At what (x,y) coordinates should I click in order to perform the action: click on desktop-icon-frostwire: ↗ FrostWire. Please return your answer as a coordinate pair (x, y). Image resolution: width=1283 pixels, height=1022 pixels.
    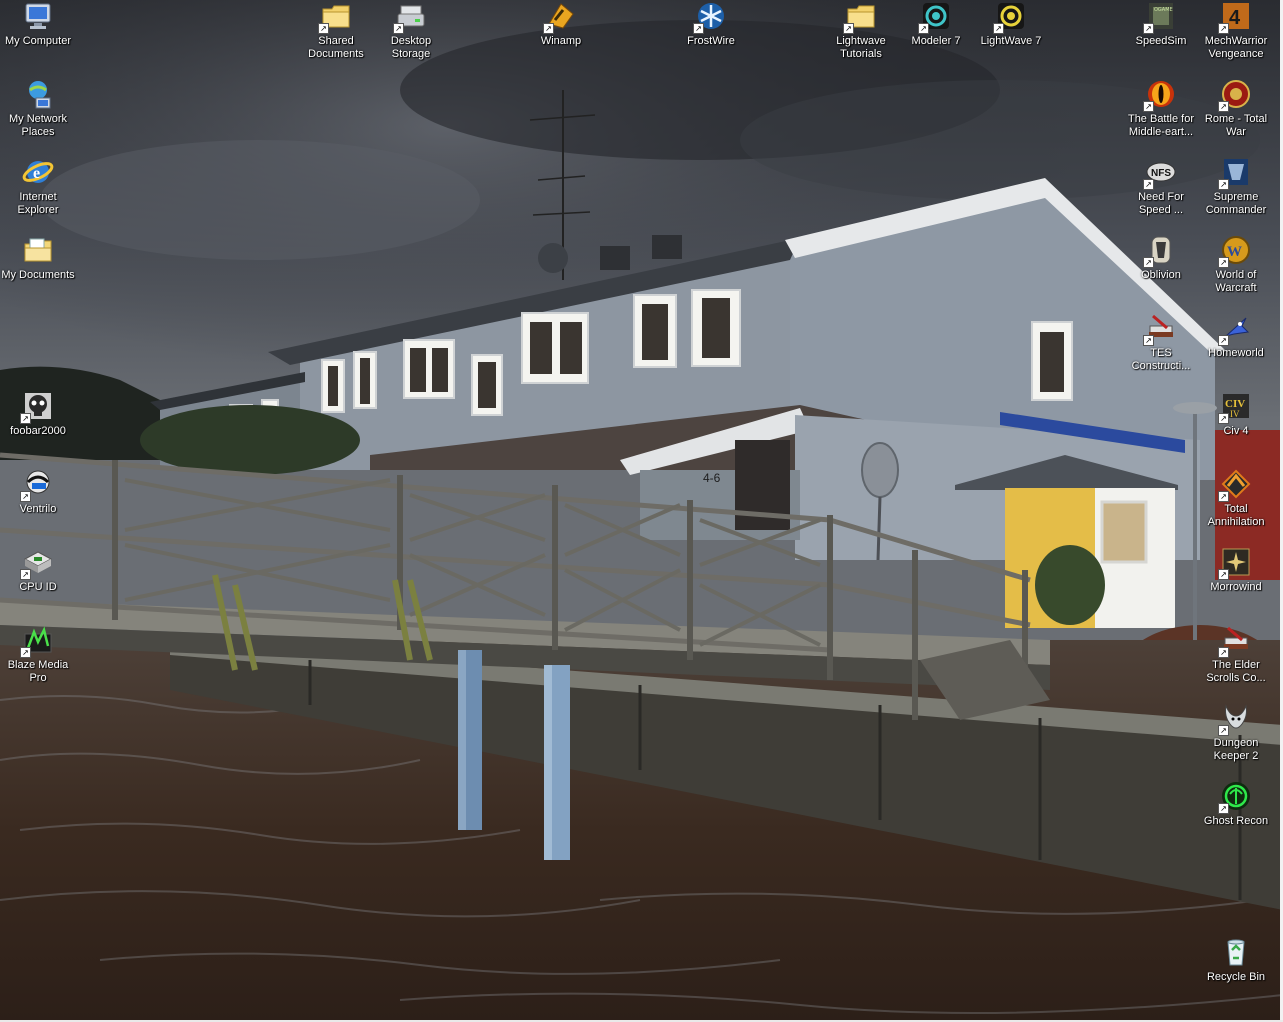
    Looking at the image, I should click on (711, 24).